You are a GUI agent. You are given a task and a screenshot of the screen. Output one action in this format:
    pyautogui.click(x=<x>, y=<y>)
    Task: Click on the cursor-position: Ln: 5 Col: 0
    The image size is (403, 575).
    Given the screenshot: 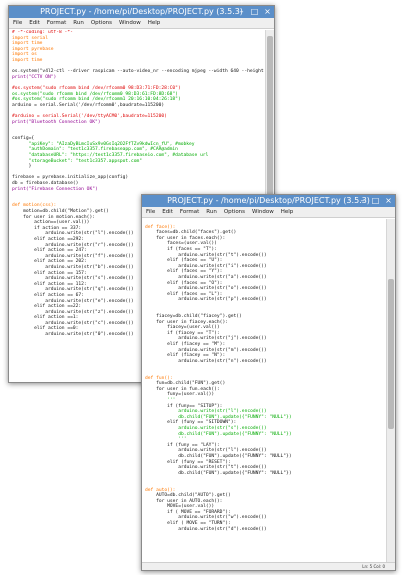 What is the action you would take?
    pyautogui.click(x=373, y=566)
    